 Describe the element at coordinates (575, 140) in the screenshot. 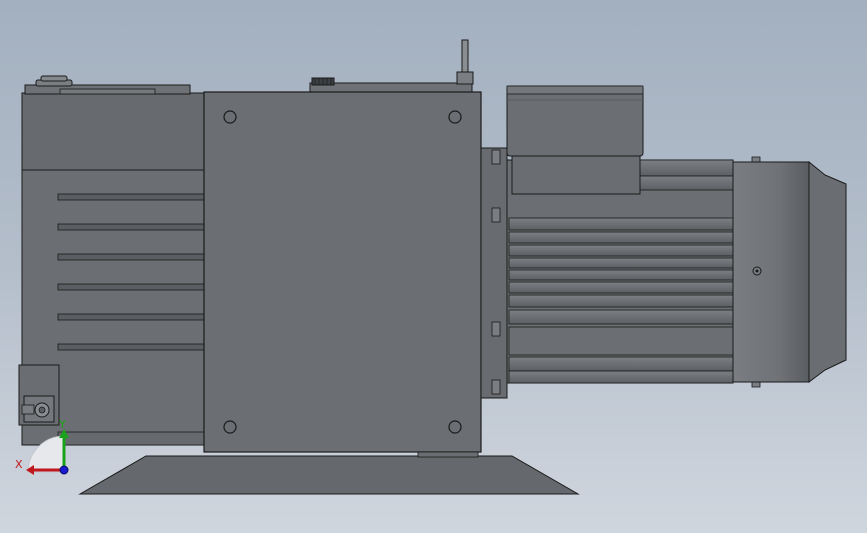

I see `terminal-box` at that location.